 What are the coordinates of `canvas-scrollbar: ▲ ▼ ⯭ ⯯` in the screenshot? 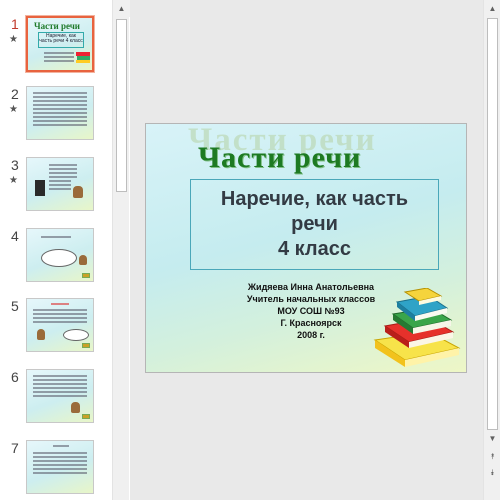 It's located at (491, 250).